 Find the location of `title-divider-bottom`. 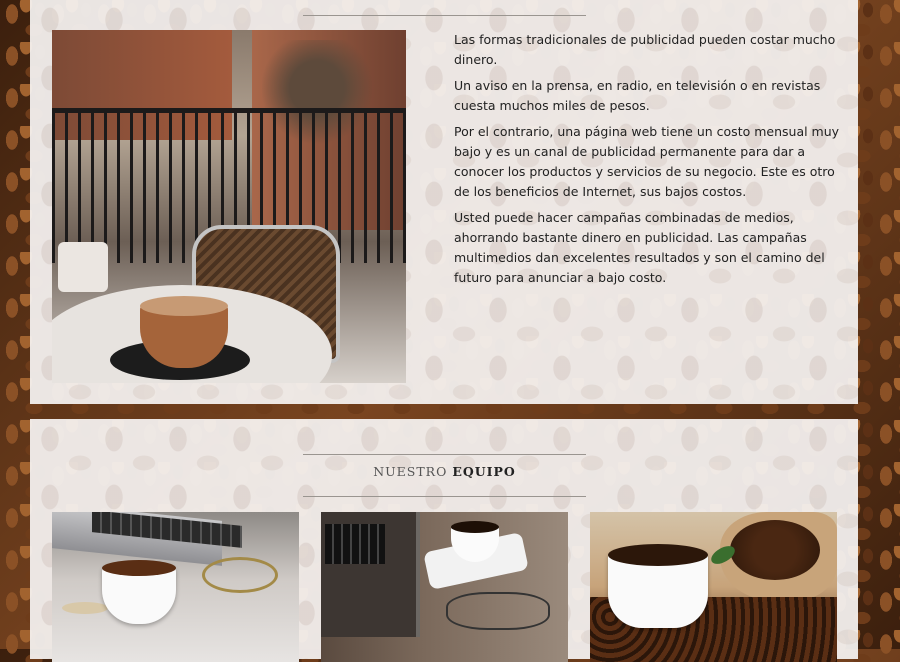

title-divider-bottom is located at coordinates (444, 496).